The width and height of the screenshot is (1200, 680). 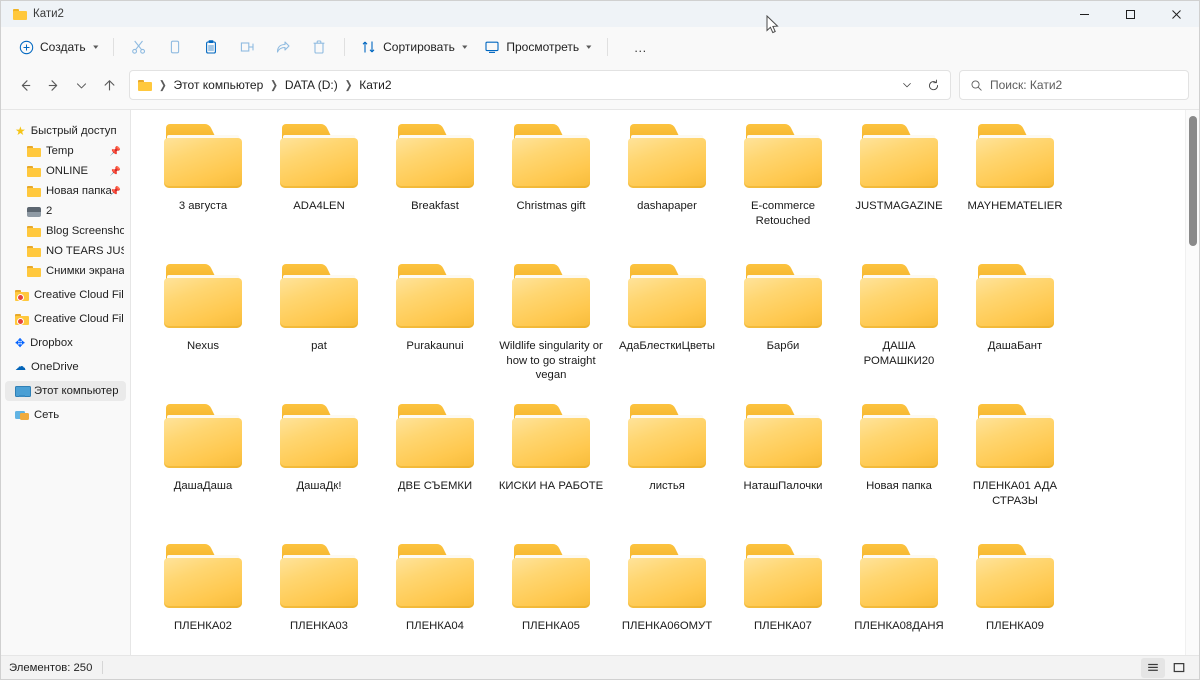 I want to click on back-button, so click(x=25, y=85).